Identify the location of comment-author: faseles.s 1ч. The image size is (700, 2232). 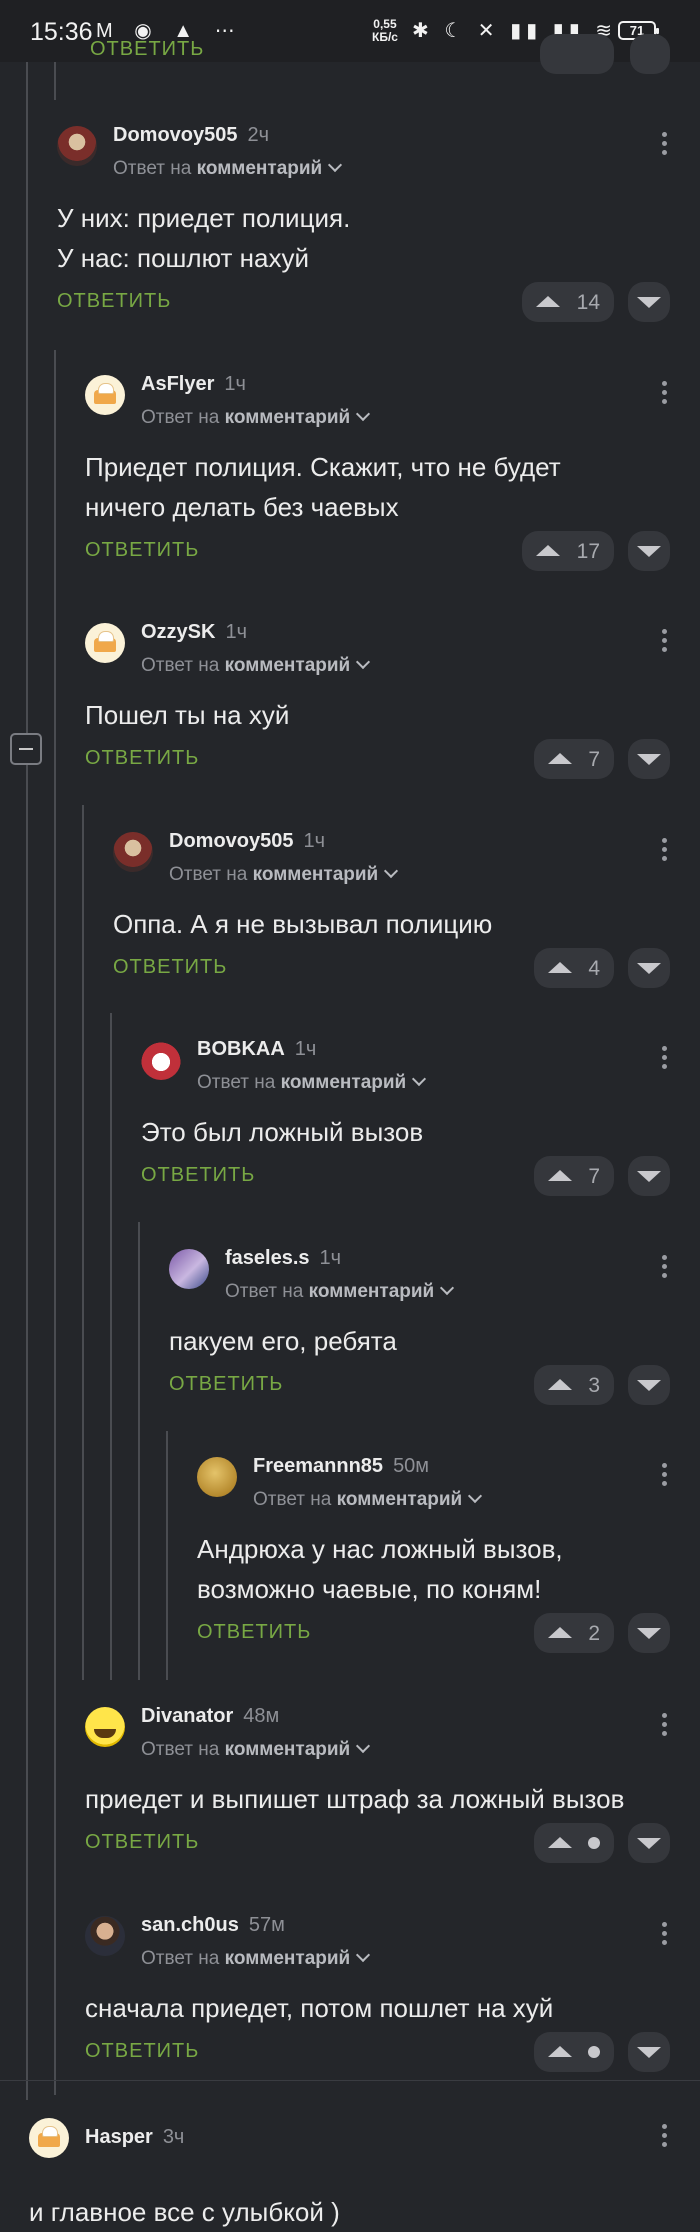
(283, 1258).